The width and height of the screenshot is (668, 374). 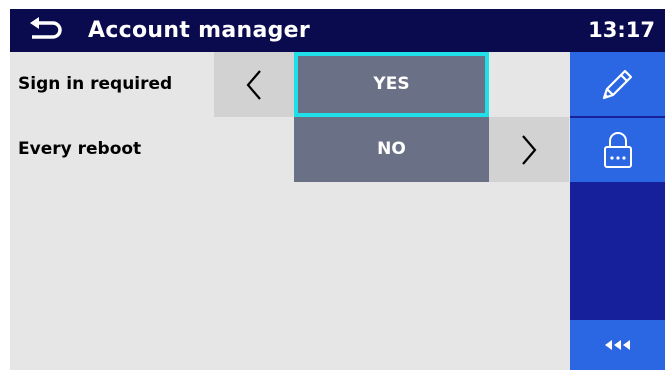 What do you see at coordinates (621, 30) in the screenshot?
I see `clock-time: 13:17` at bounding box center [621, 30].